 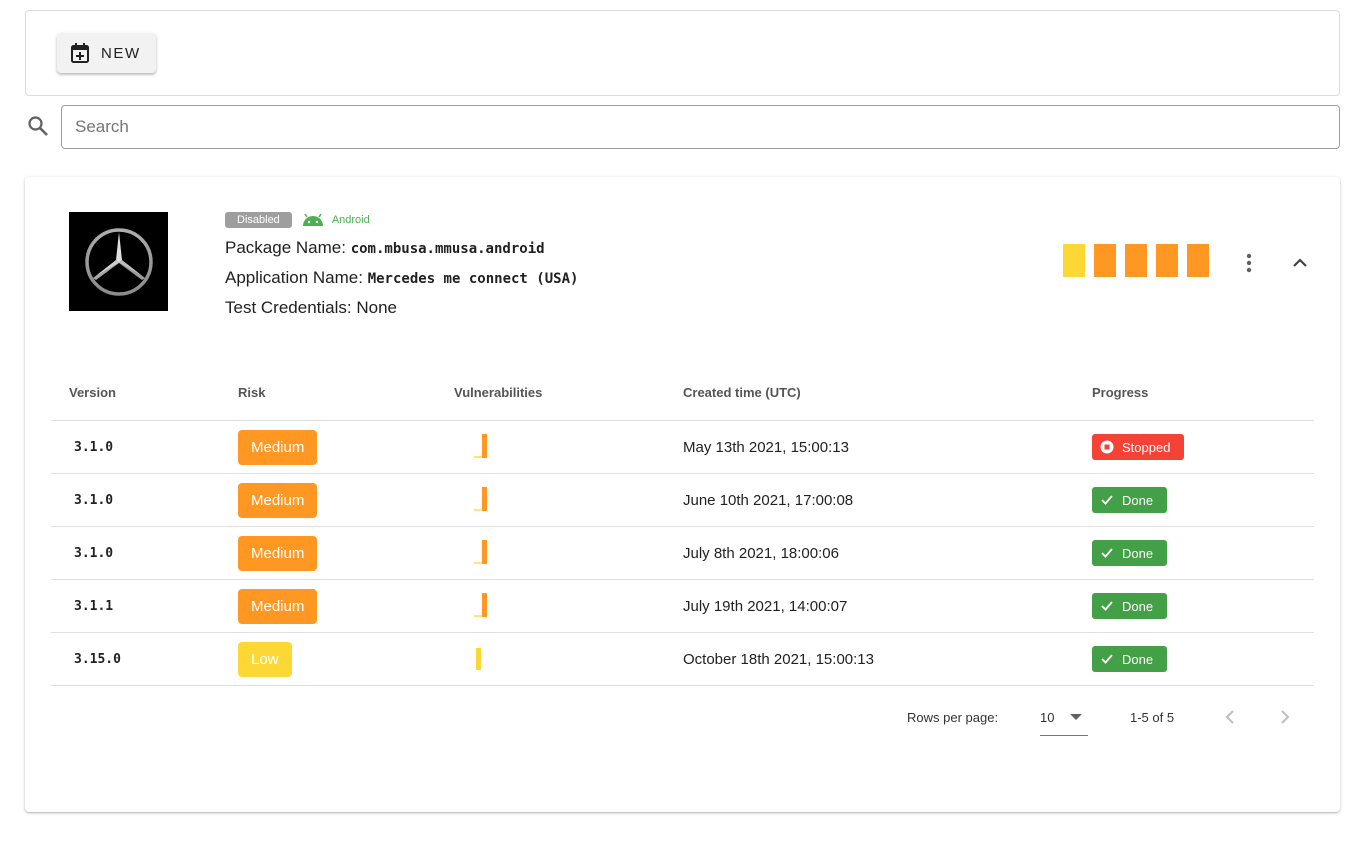 I want to click on package-name-value: com.mbusa.mmusa.android, so click(x=447, y=249).